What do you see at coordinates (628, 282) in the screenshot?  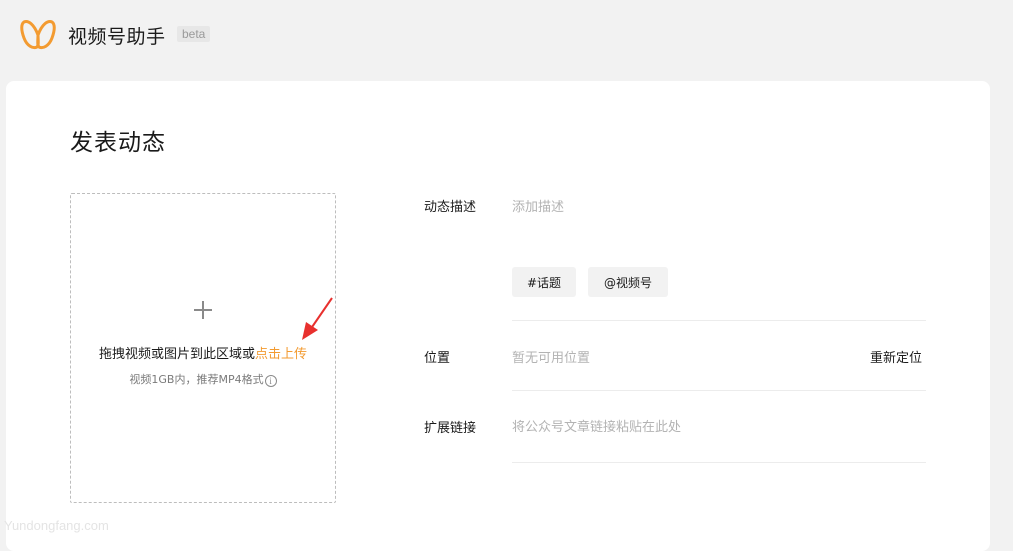 I see `mention-button: @视频号` at bounding box center [628, 282].